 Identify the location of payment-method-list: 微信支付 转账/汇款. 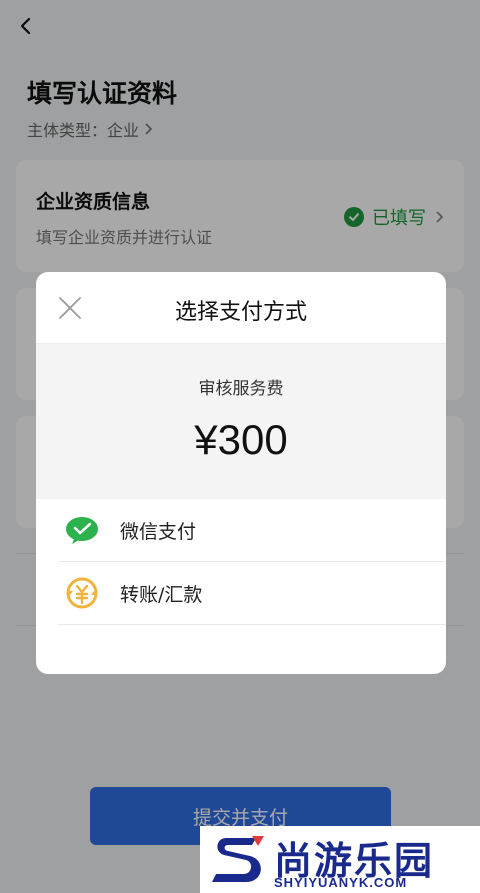
(252, 562).